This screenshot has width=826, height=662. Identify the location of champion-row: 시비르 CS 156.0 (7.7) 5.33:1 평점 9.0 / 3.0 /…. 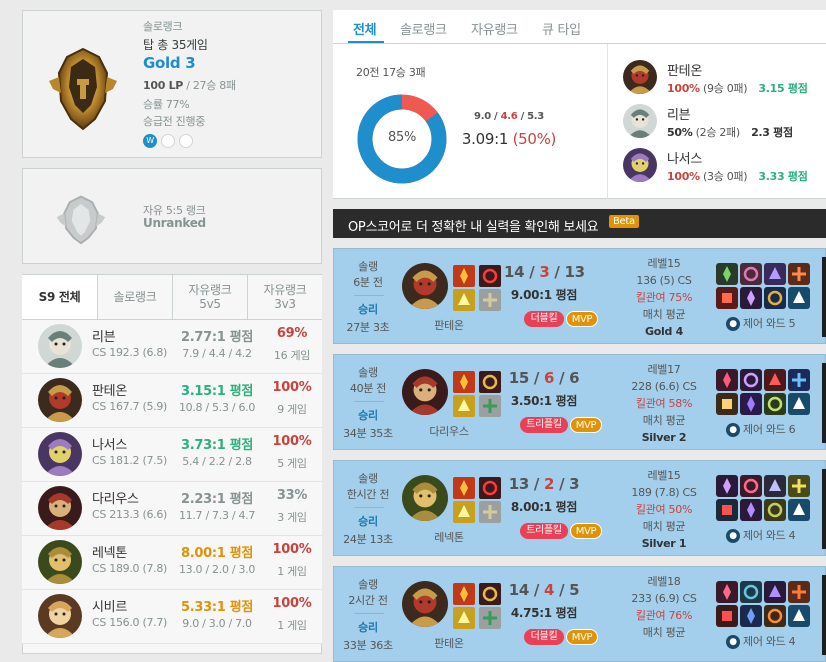
(172, 617).